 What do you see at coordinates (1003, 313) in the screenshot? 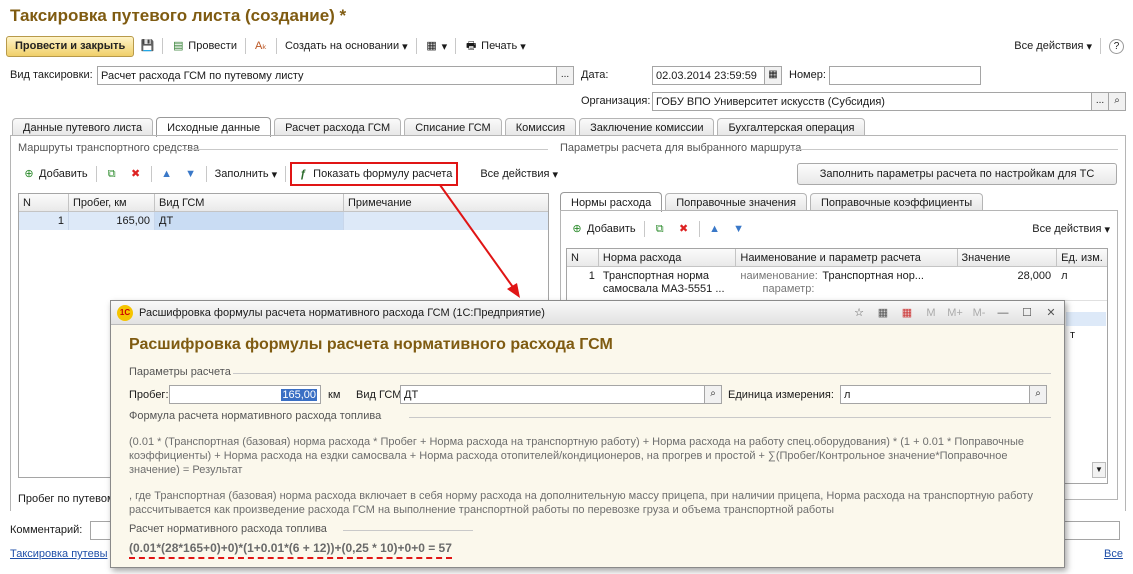
I see `minimize-icon: —` at bounding box center [1003, 313].